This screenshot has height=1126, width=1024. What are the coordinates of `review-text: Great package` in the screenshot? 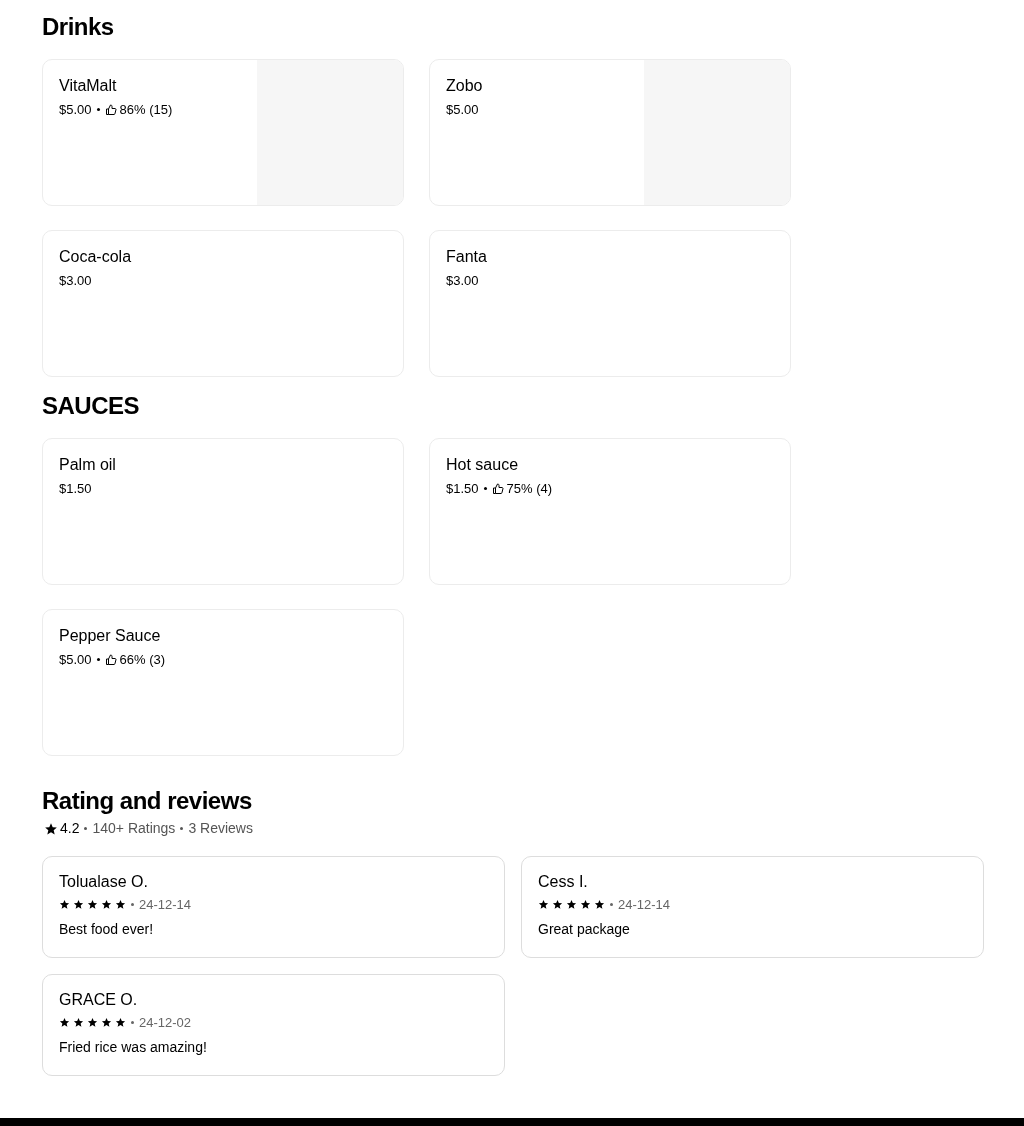 It's located at (584, 929).